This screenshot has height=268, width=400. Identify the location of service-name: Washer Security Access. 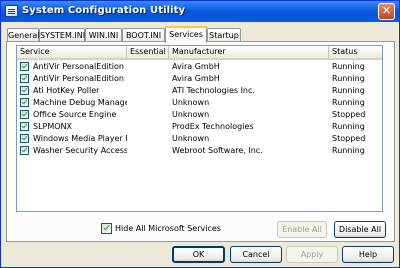
(80, 150).